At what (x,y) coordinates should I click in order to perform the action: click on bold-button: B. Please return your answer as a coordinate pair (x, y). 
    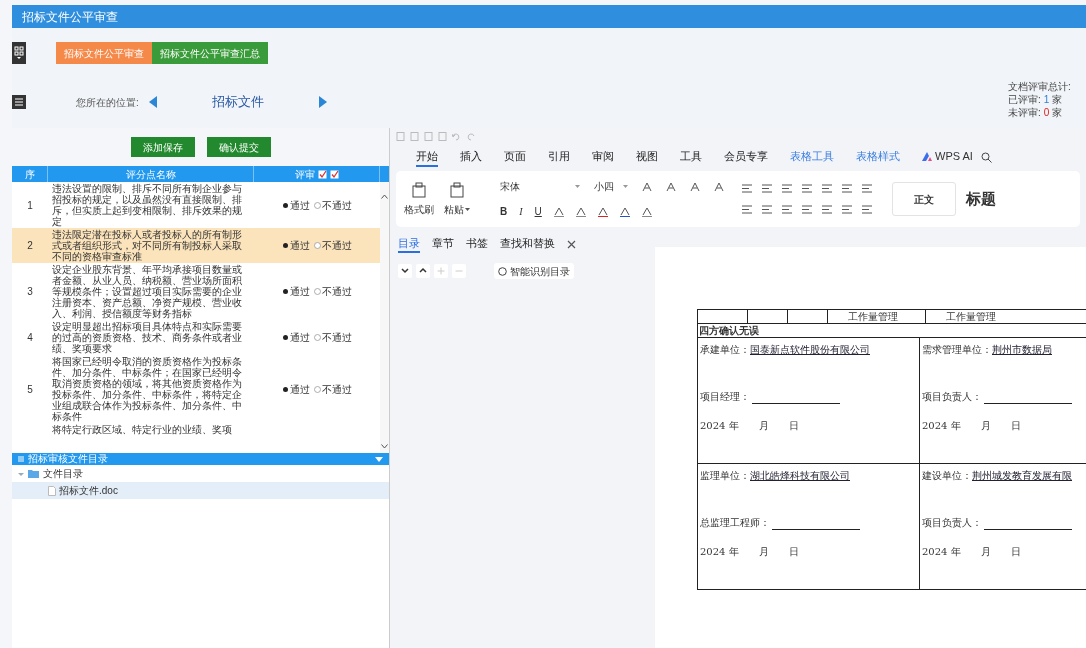
    Looking at the image, I should click on (504, 211).